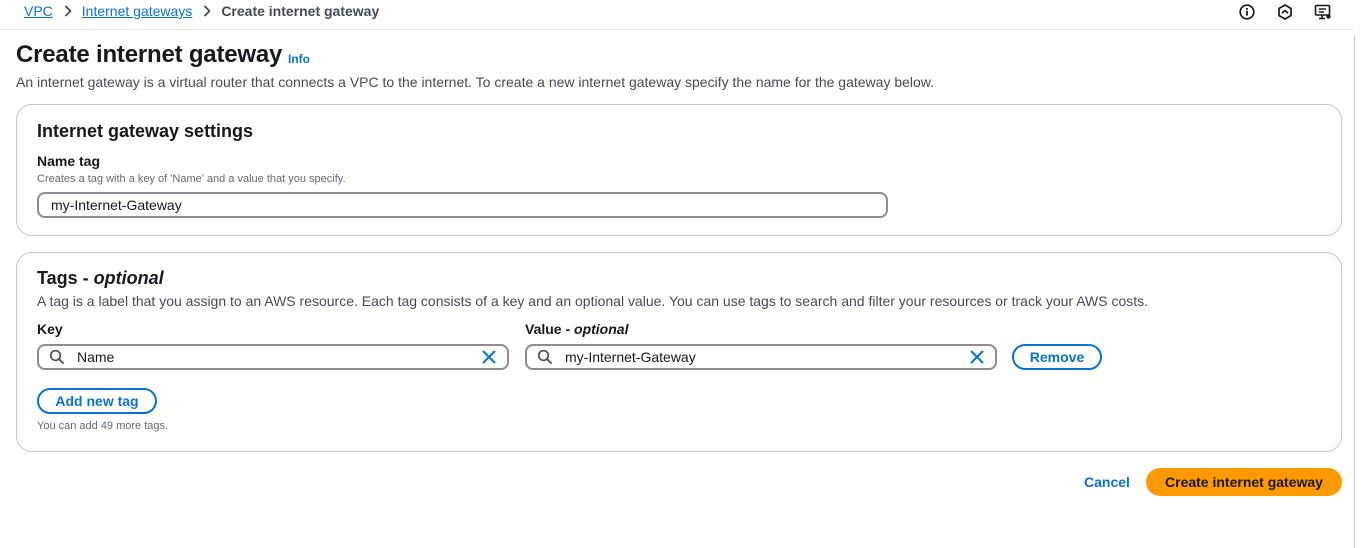  What do you see at coordinates (97, 401) in the screenshot?
I see `add-new-tag-button: Add new tag` at bounding box center [97, 401].